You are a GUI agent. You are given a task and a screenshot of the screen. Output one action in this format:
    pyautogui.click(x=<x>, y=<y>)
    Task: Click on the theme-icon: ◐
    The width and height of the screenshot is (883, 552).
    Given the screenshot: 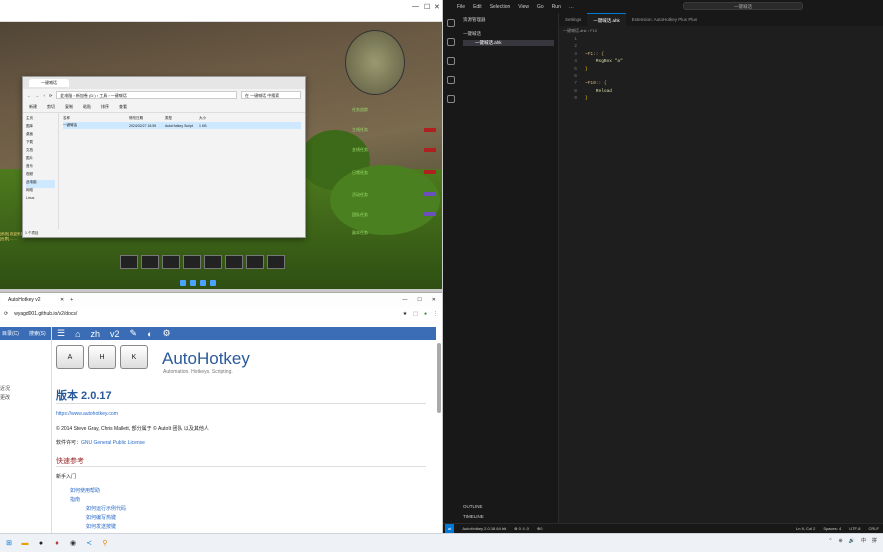 What is the action you would take?
    pyautogui.click(x=149, y=334)
    